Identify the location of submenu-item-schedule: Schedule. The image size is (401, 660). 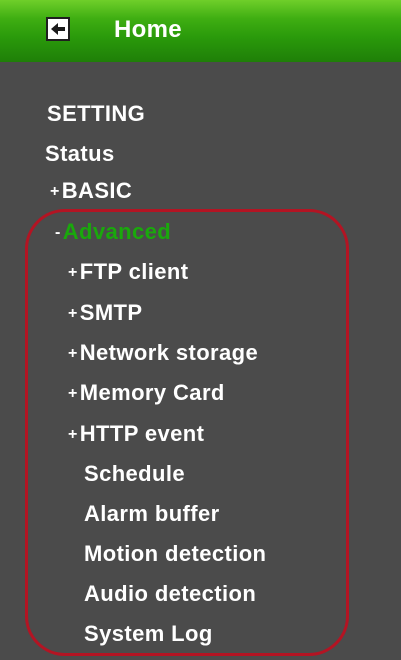
(134, 474).